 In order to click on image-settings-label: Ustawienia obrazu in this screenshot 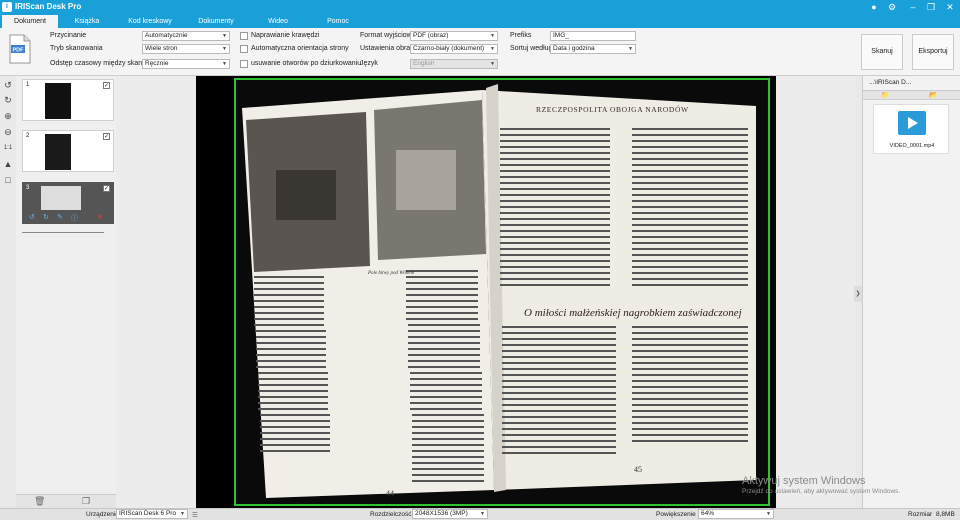, I will do `click(389, 48)`.